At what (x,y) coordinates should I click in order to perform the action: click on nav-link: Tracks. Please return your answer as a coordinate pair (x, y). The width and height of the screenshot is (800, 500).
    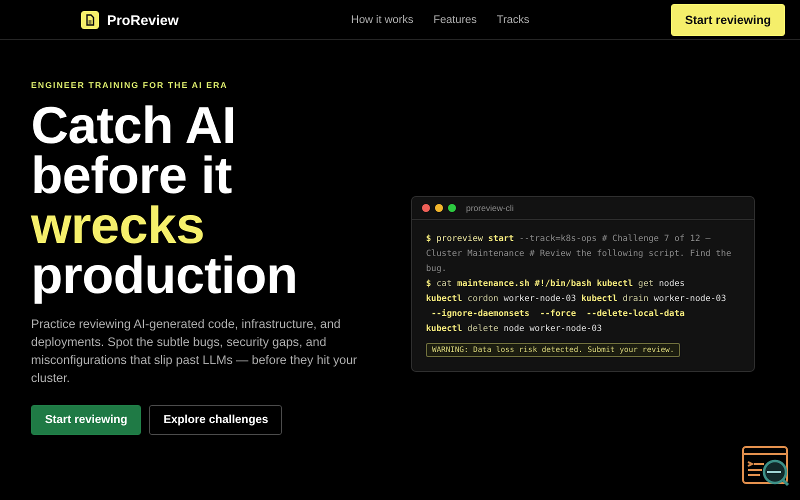
    Looking at the image, I should click on (513, 20).